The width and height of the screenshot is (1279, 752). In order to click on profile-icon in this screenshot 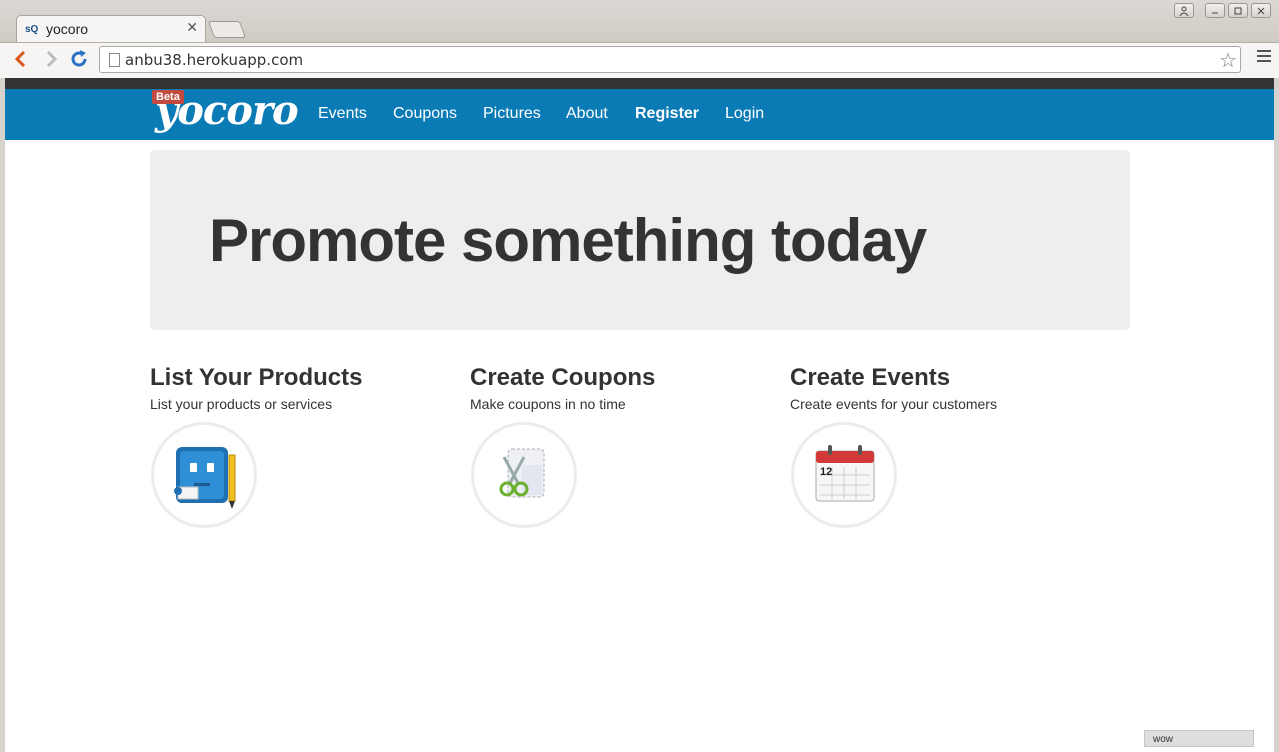, I will do `click(1184, 10)`.